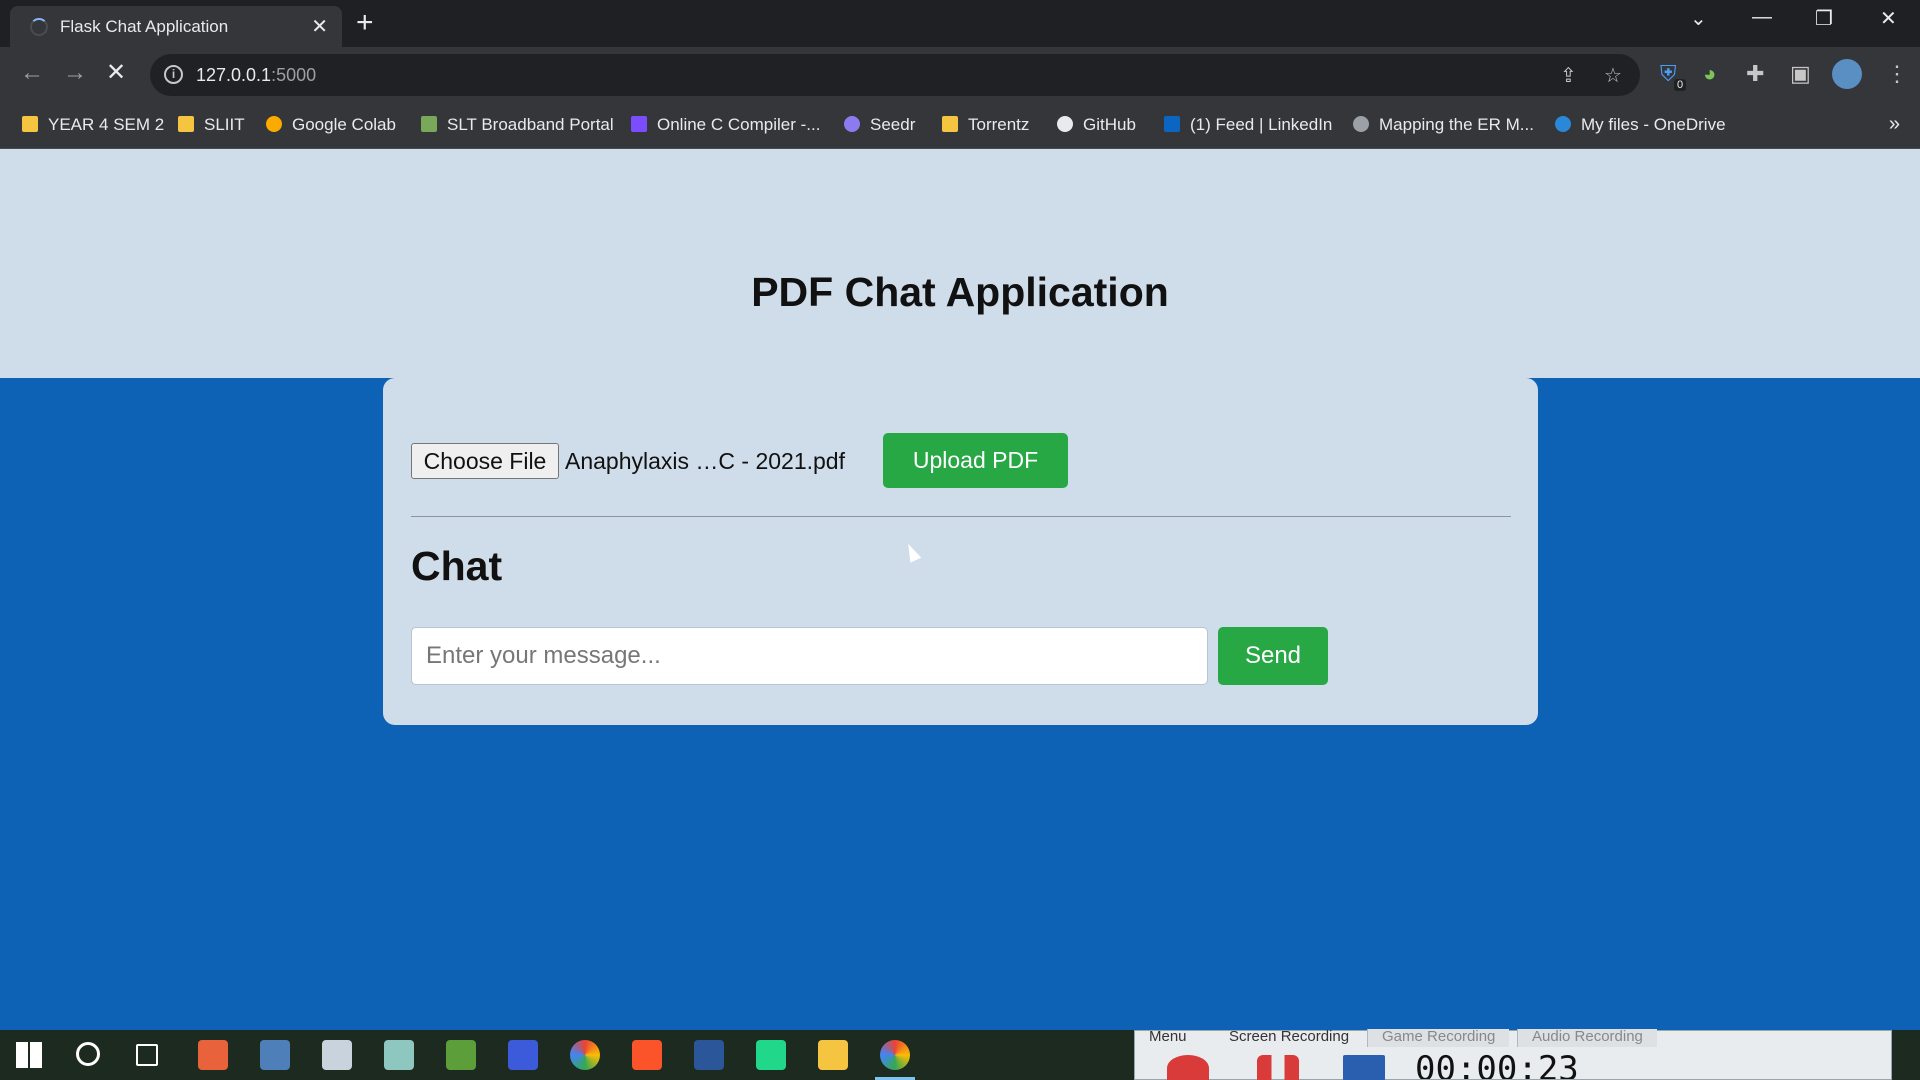  I want to click on seedr-icon, so click(852, 124).